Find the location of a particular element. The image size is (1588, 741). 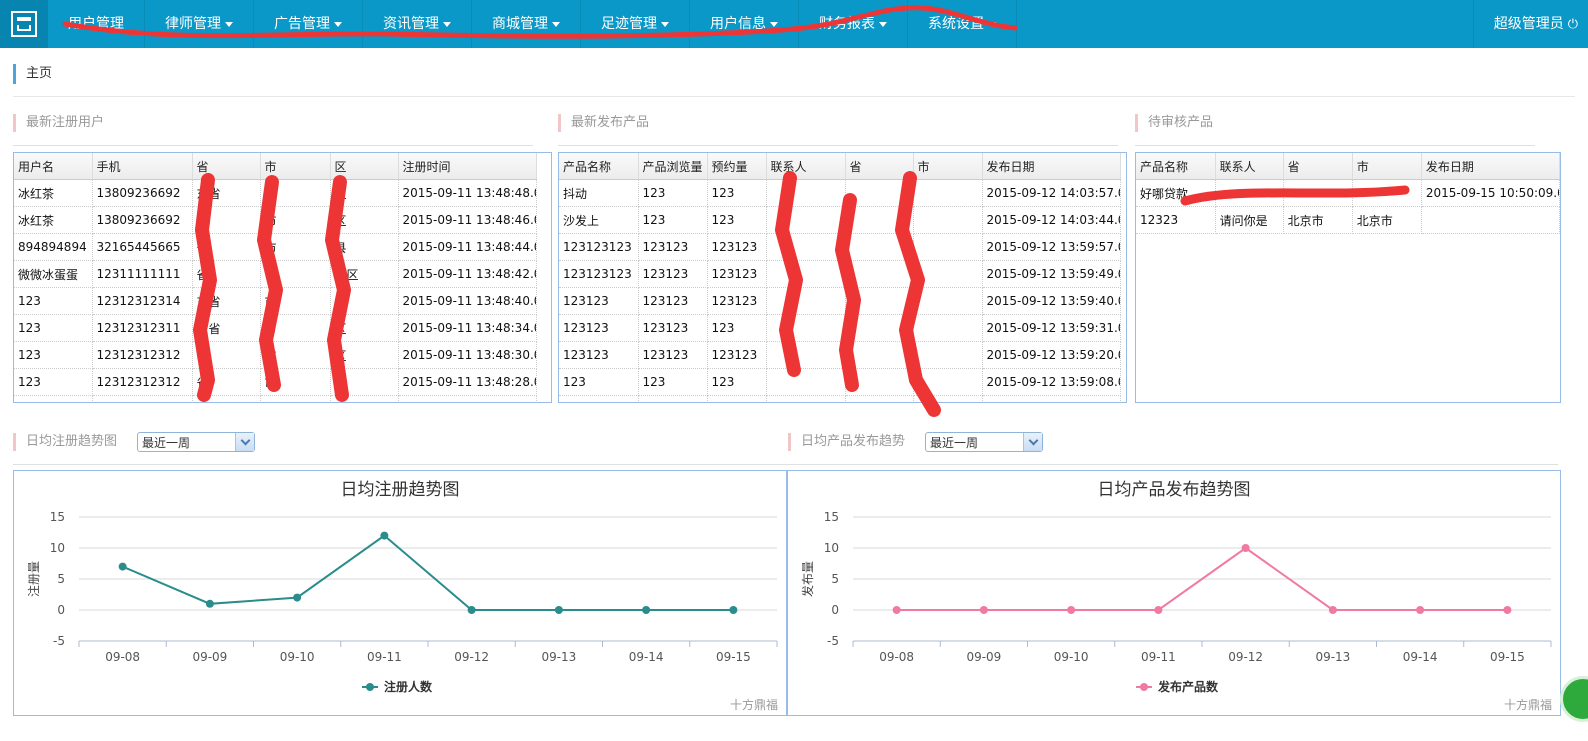

table-row: 啊咯哈13750003672省市区2015-09-11 13:48:25.0 is located at coordinates (282, 398).